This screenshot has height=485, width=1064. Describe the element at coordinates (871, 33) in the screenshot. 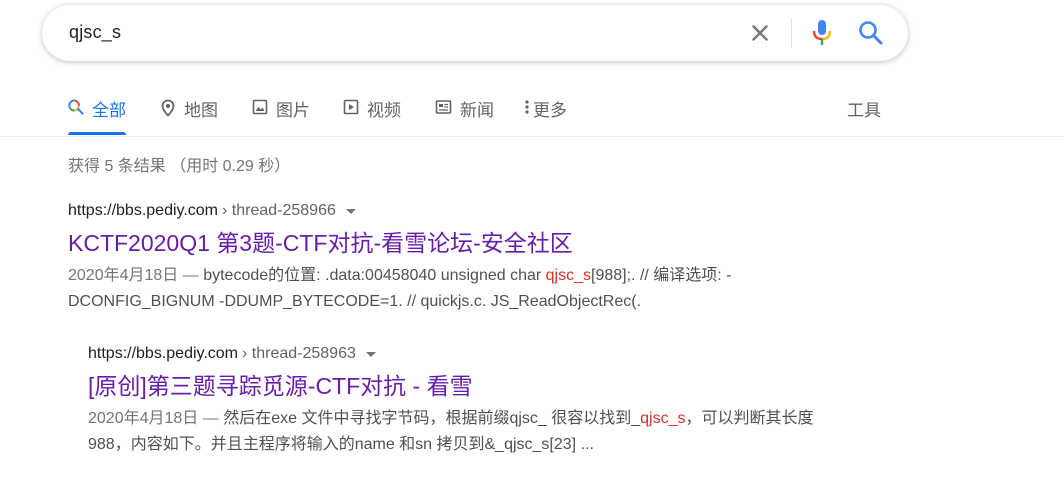

I see `search-icon` at that location.